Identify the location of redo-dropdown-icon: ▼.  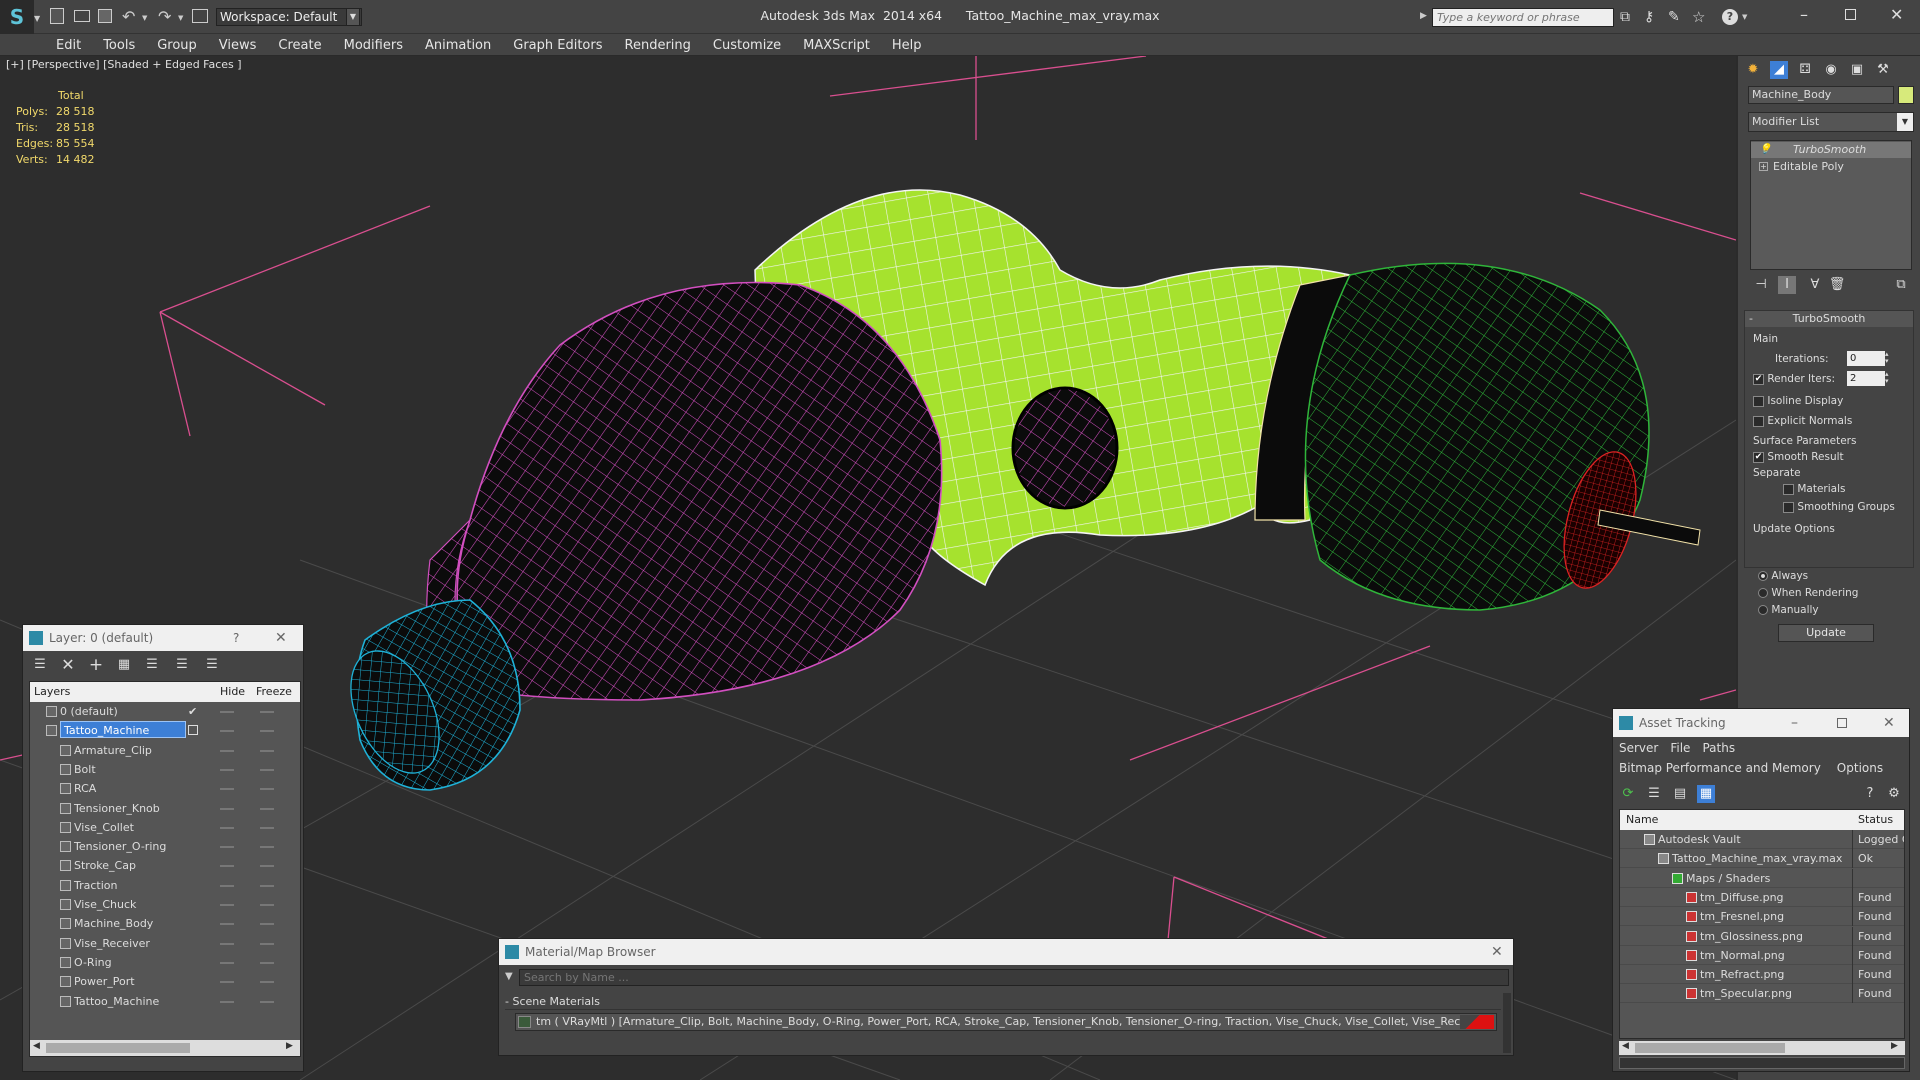
(180, 18).